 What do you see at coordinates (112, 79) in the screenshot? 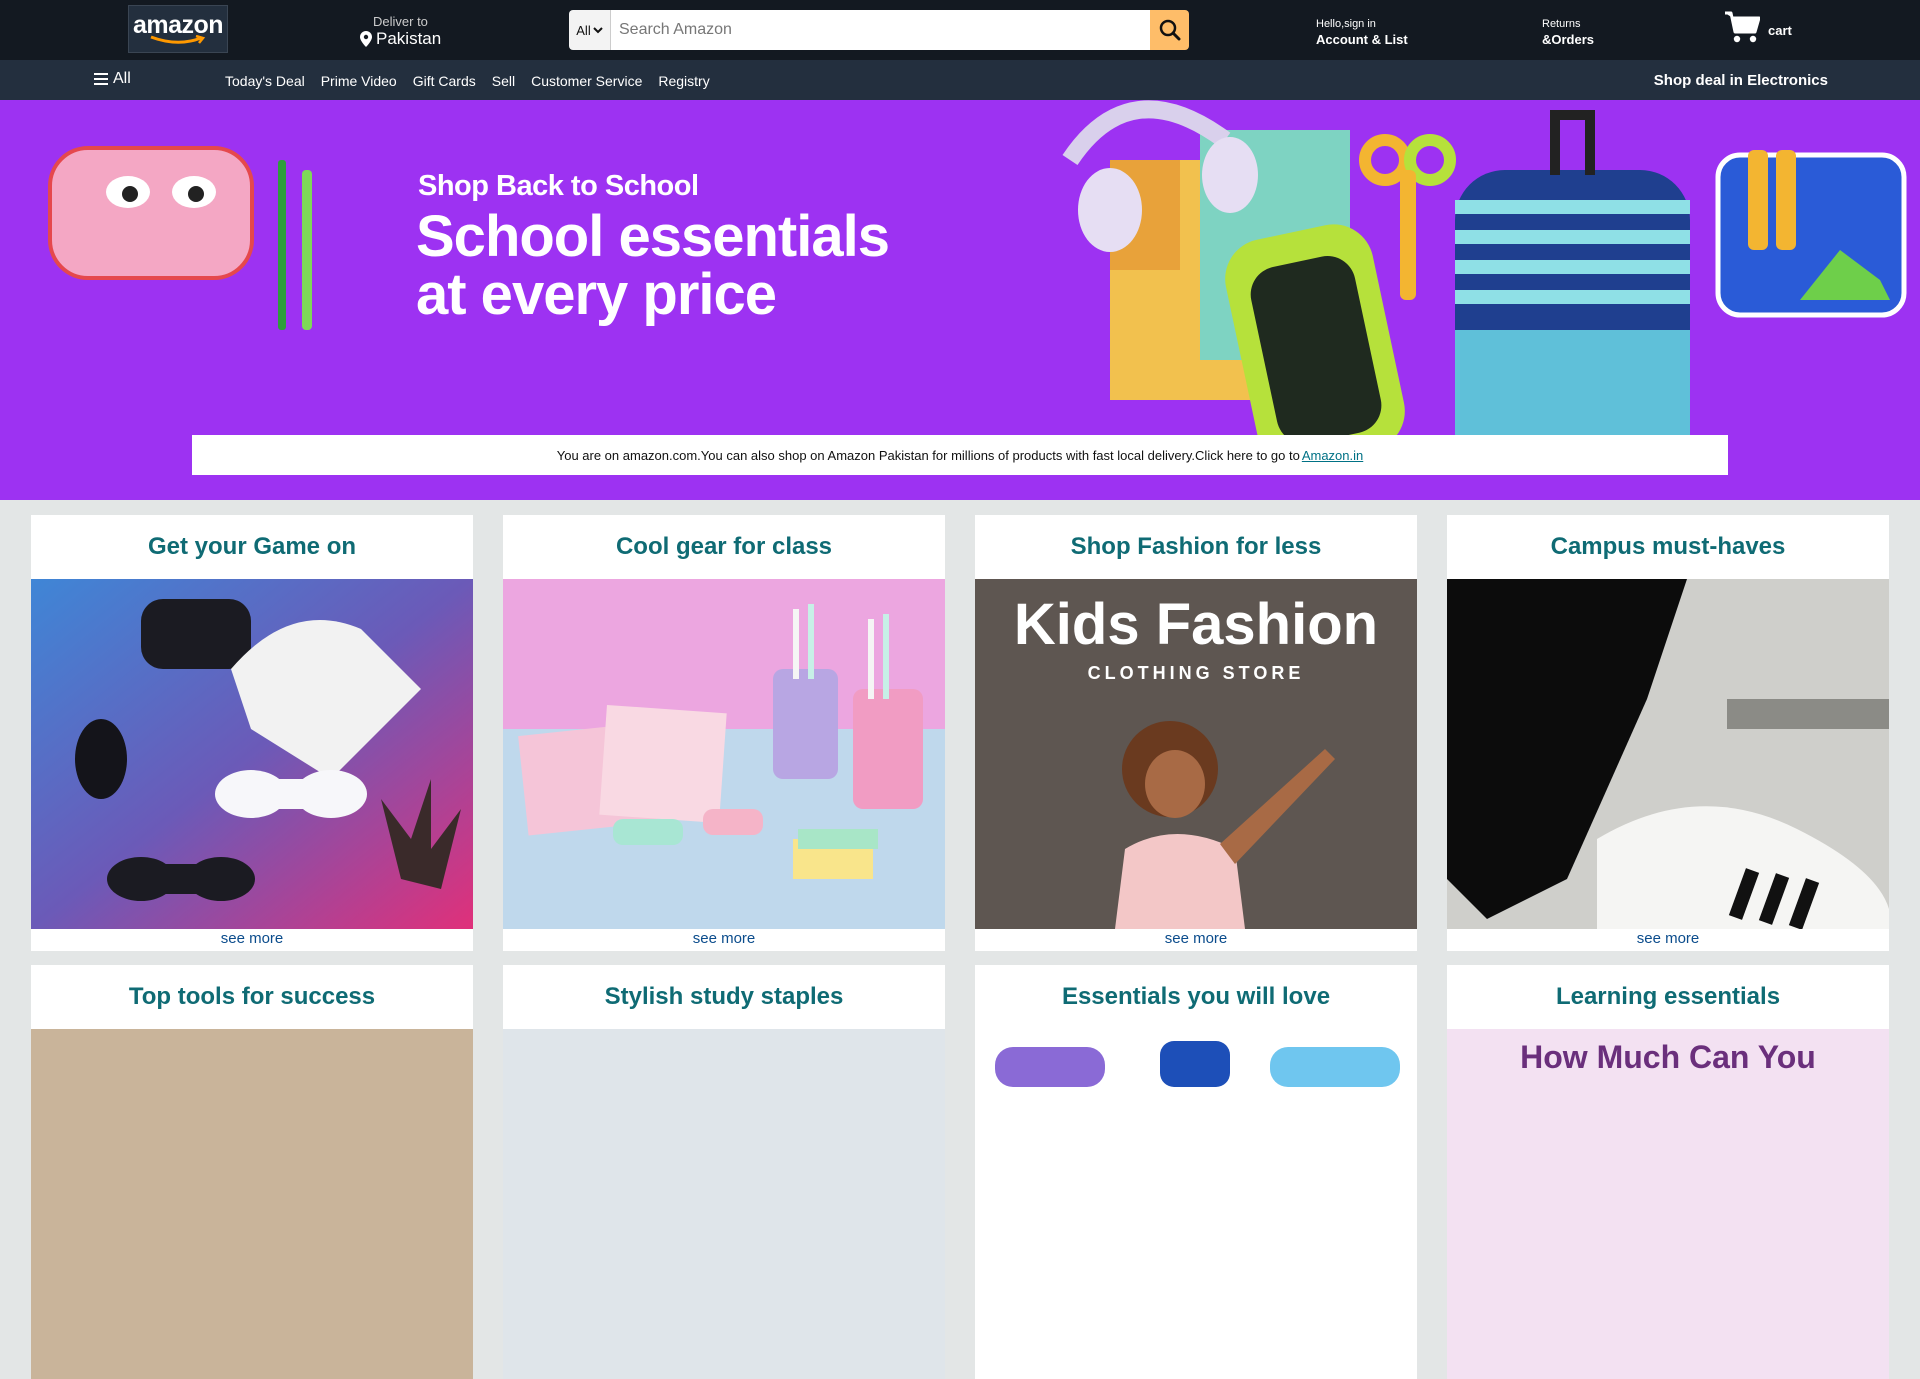
I see `all-menu-button: All` at bounding box center [112, 79].